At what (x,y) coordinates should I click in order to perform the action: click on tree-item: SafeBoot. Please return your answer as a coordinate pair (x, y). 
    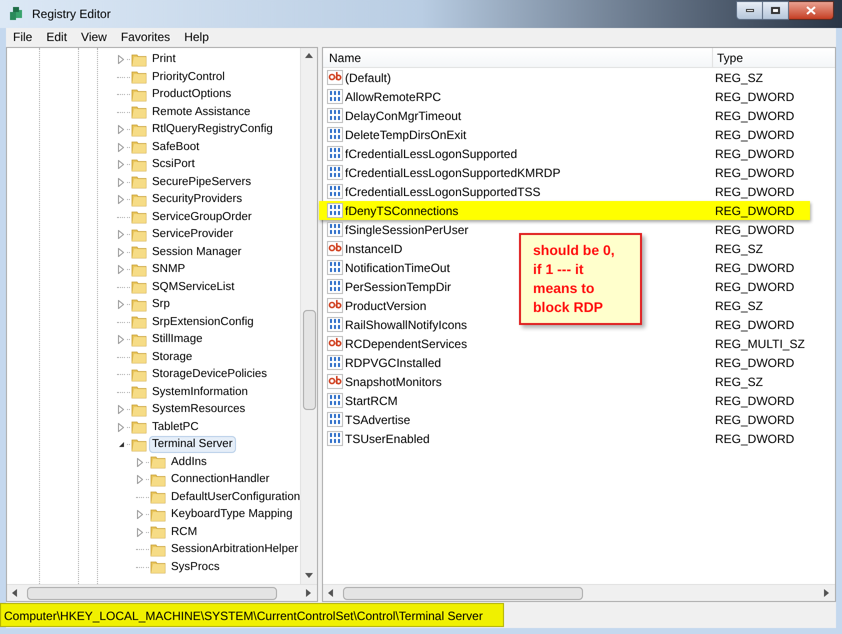
    Looking at the image, I should click on (175, 147).